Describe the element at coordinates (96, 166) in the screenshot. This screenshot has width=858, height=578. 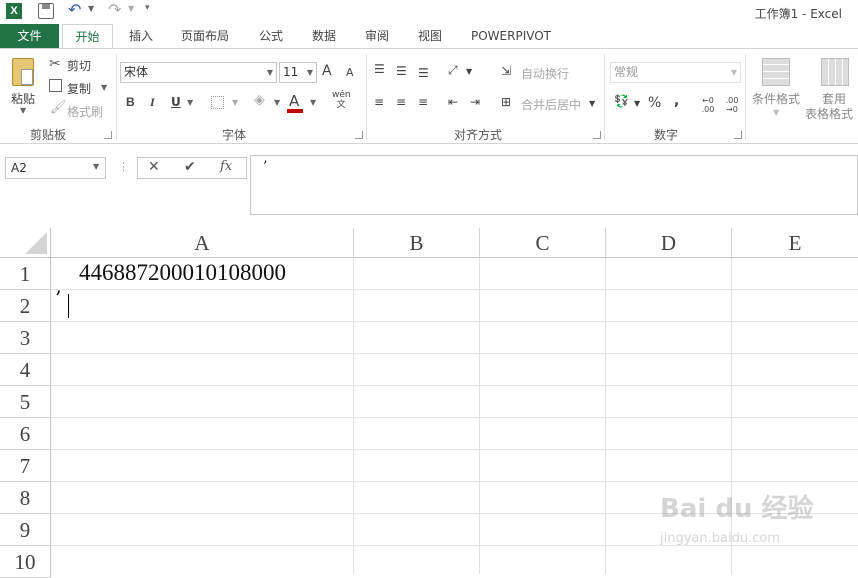
I see `name-box-dropdown-icon: ▼` at that location.